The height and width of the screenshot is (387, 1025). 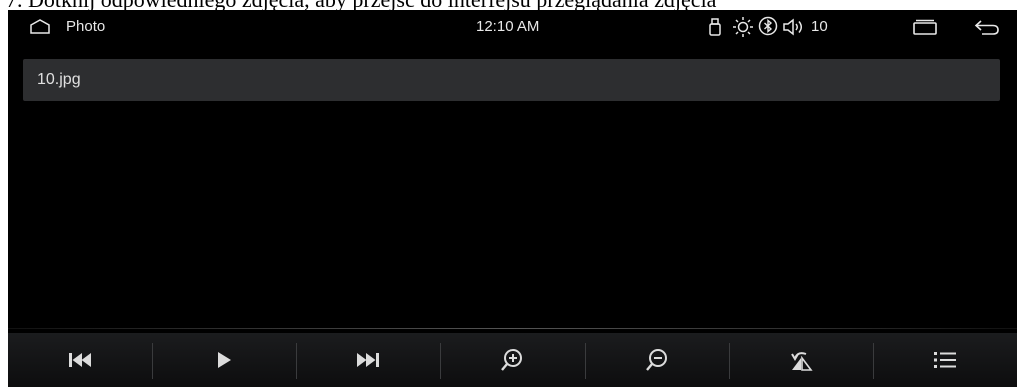 What do you see at coordinates (792, 27) in the screenshot?
I see `volume-icon` at bounding box center [792, 27].